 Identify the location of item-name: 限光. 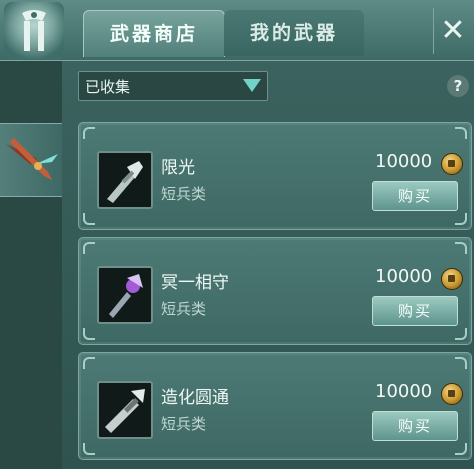
(178, 168).